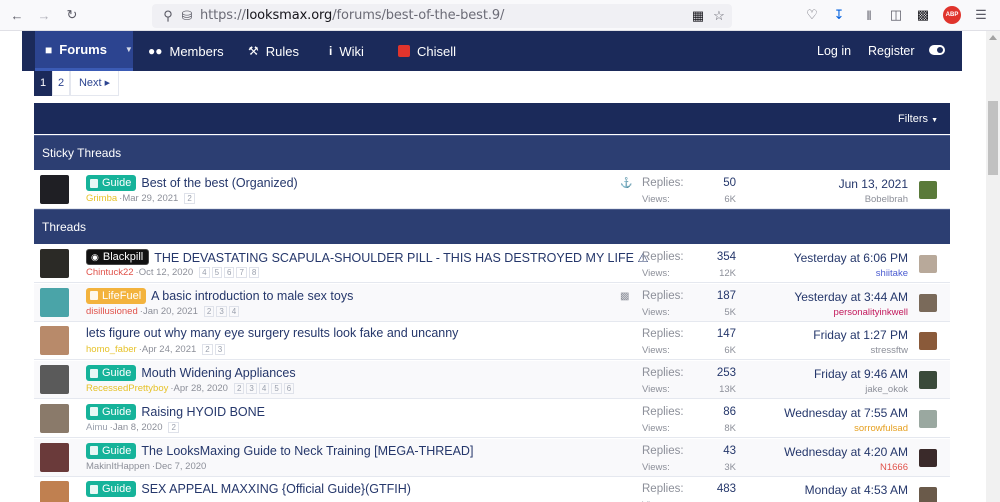 This screenshot has height=502, width=1000. What do you see at coordinates (72, 15) in the screenshot?
I see `reload-icon: ↻` at bounding box center [72, 15].